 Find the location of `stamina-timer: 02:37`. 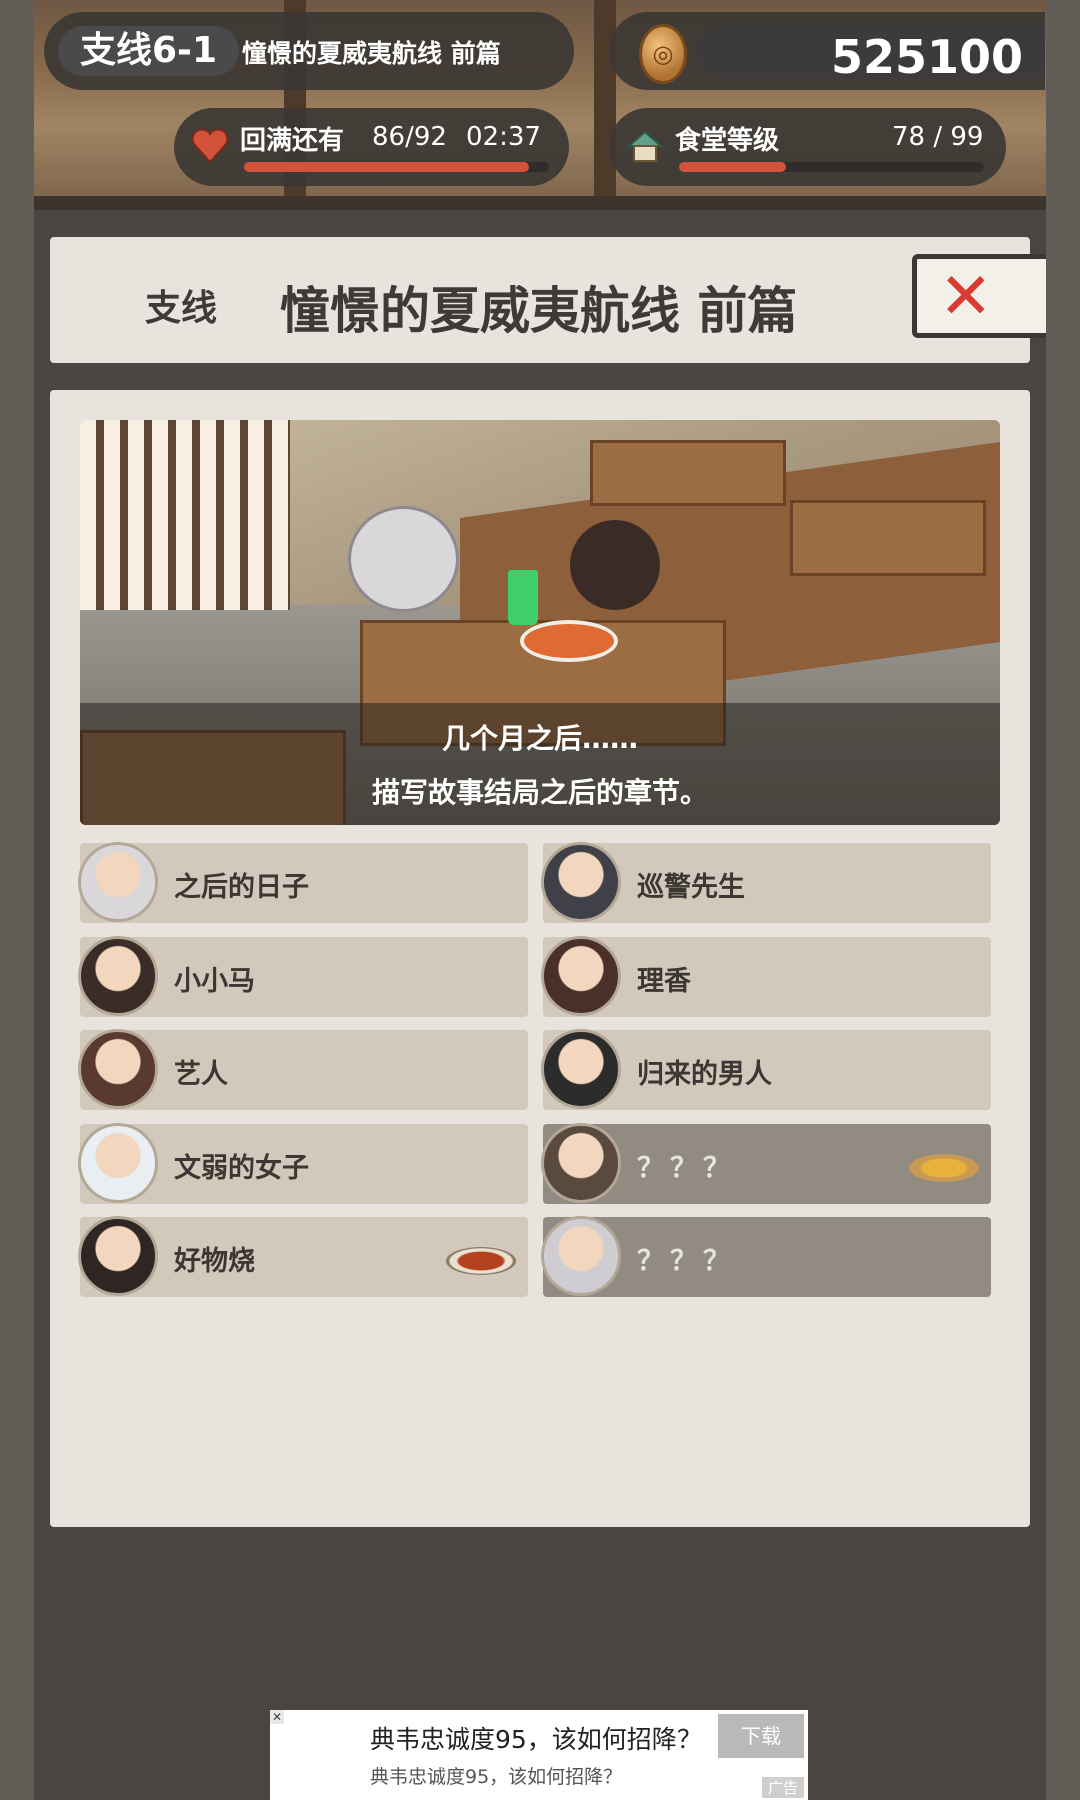

stamina-timer: 02:37 is located at coordinates (503, 137).